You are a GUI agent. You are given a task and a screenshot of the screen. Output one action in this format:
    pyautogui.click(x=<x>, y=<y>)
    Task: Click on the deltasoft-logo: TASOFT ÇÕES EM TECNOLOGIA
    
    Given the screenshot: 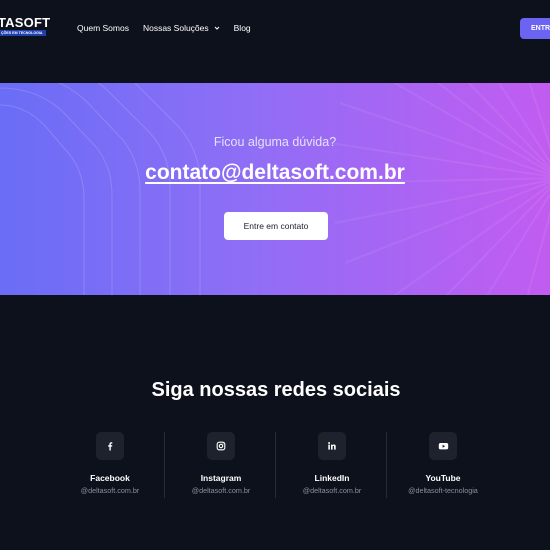 What is the action you would take?
    pyautogui.click(x=25, y=28)
    